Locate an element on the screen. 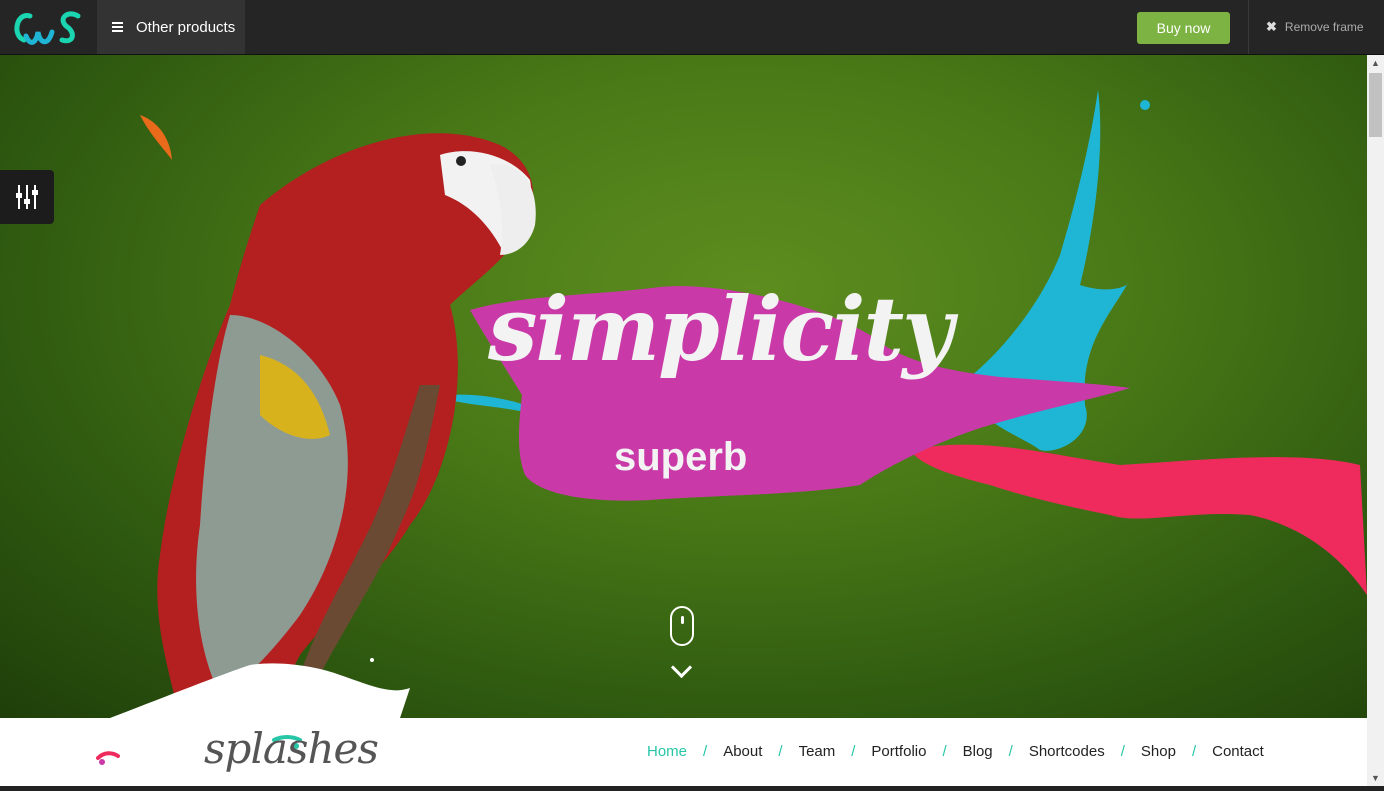 This screenshot has height=791, width=1384. menu-icon is located at coordinates (117, 27).